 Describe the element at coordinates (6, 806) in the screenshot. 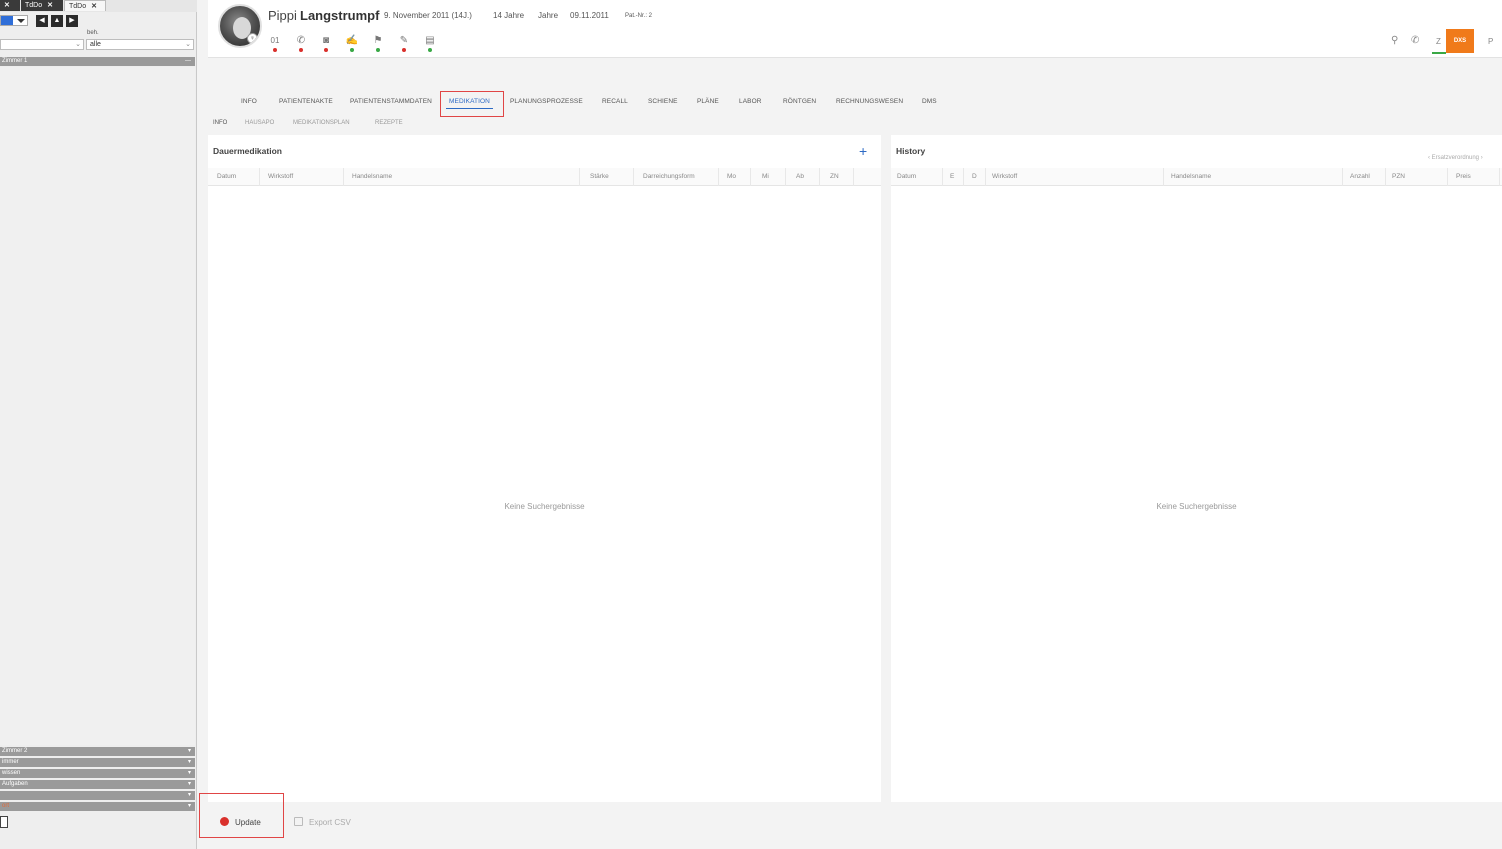

I see `group-label: ort` at that location.